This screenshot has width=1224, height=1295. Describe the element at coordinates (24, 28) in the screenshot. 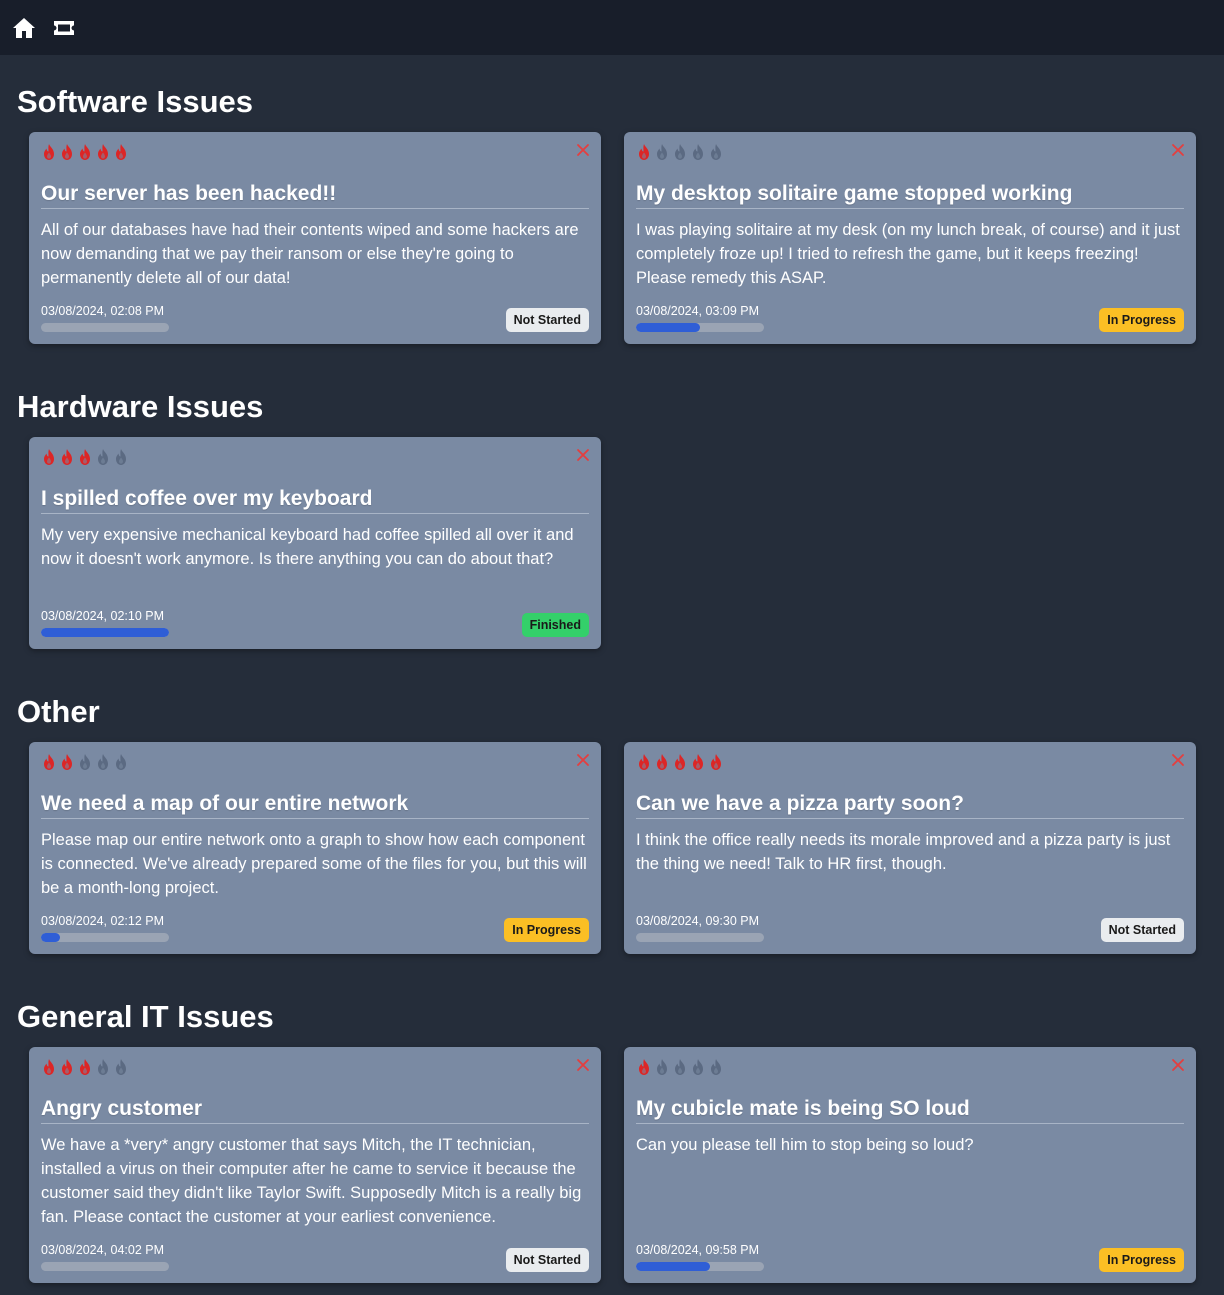

I see `home-icon` at that location.